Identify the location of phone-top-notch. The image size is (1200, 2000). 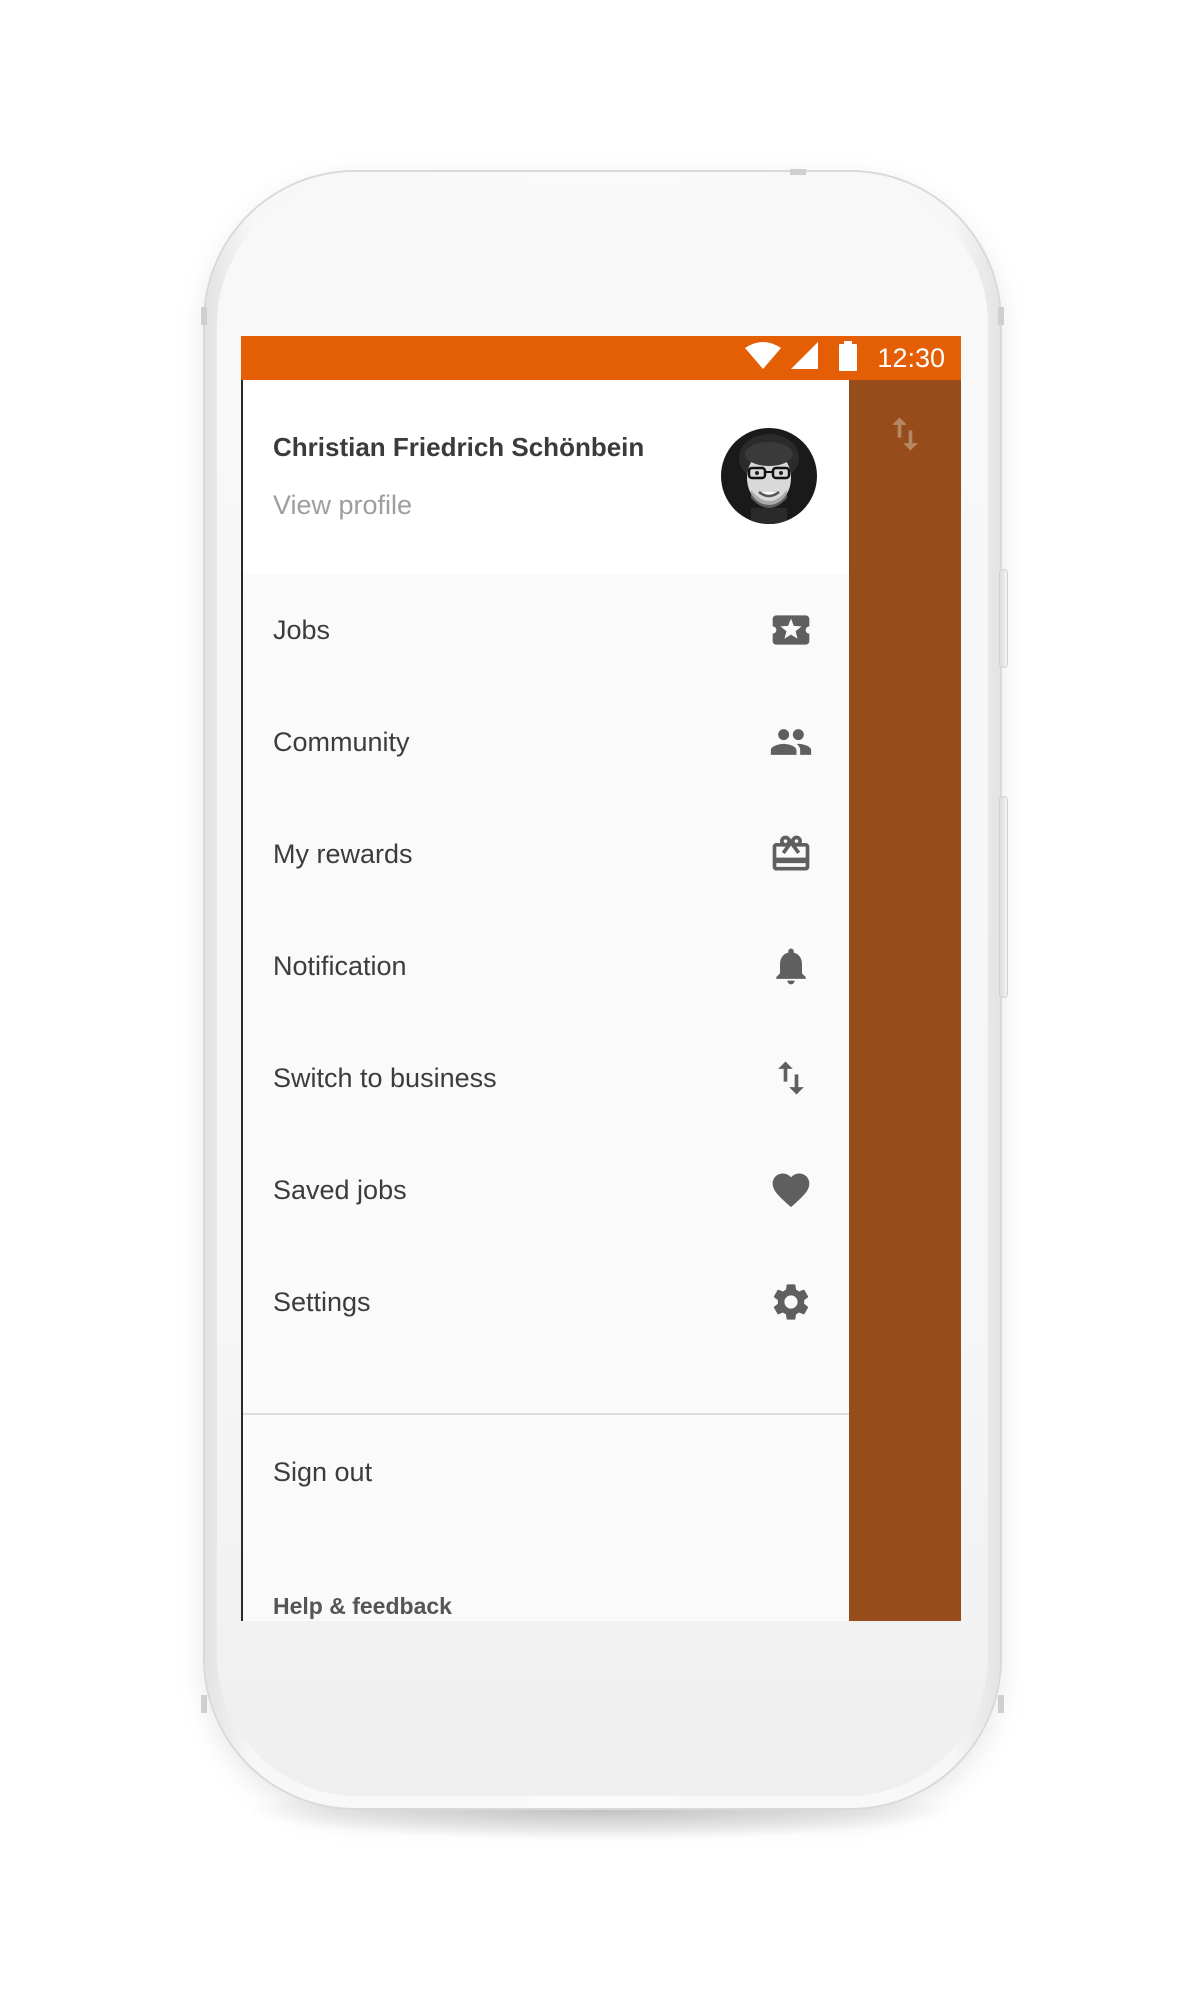
(798, 172).